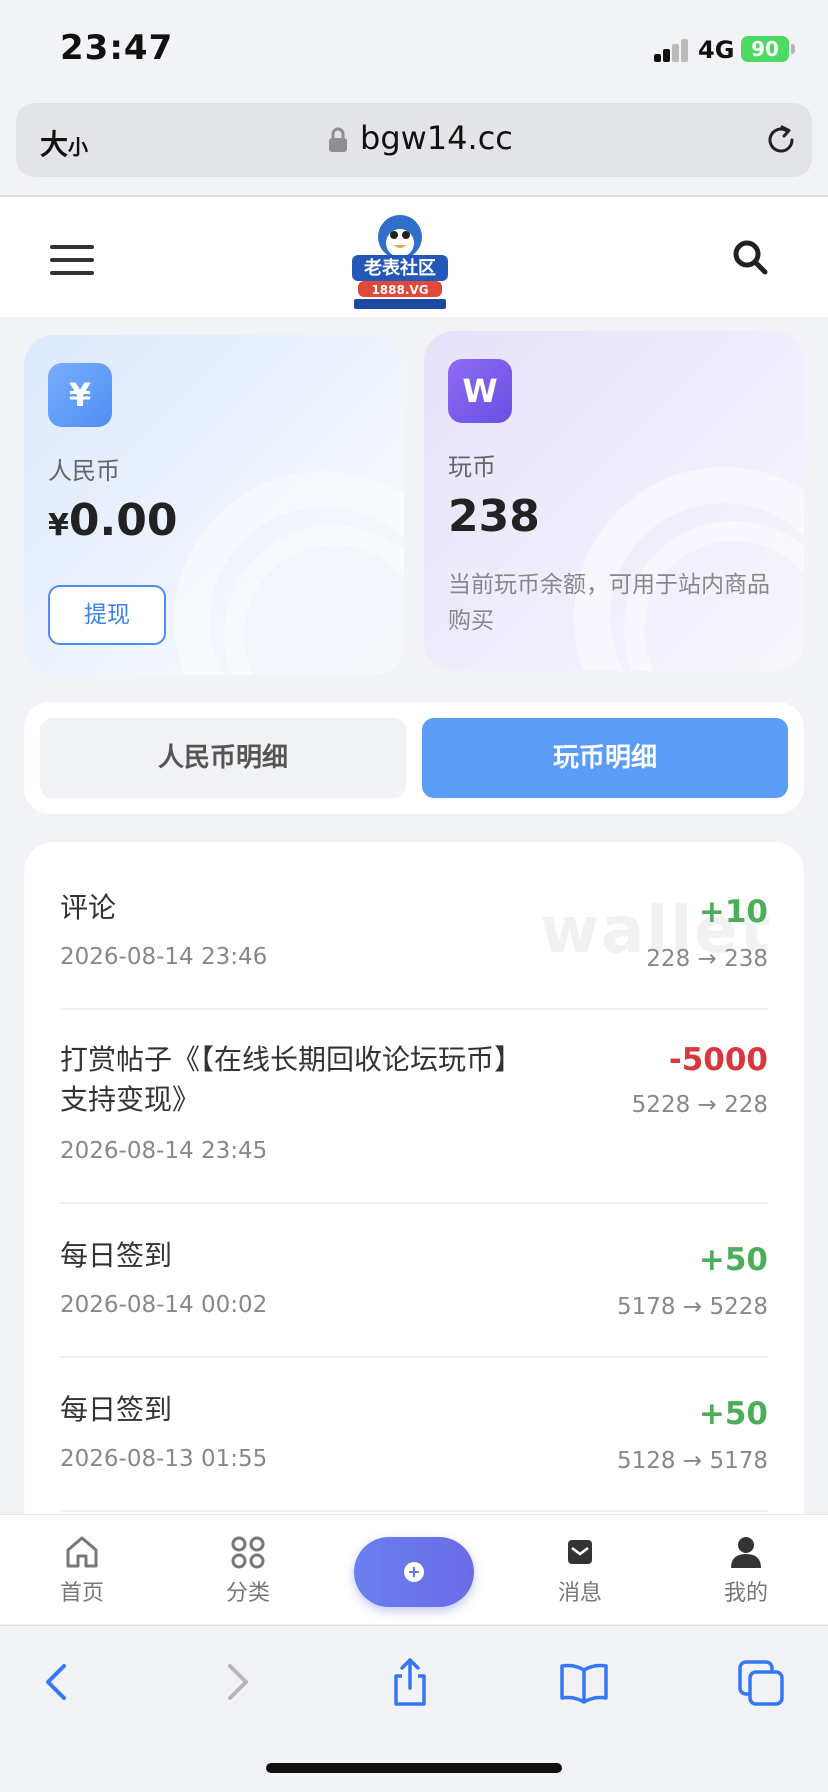  What do you see at coordinates (414, 1281) in the screenshot?
I see `transaction-row: 每日签到 2026-08-14 00:02 +50 5178 → 5228` at bounding box center [414, 1281].